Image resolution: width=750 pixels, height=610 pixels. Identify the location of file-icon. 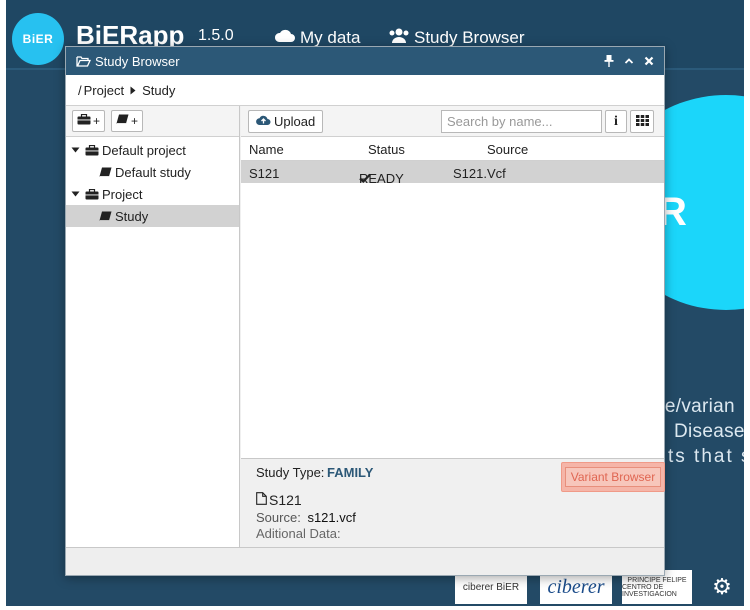
(261, 500).